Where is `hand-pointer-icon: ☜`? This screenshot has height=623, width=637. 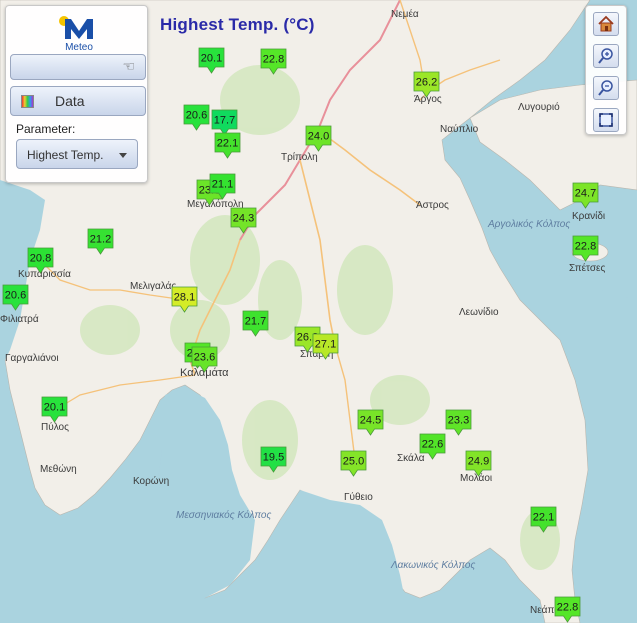 hand-pointer-icon: ☜ is located at coordinates (128, 67).